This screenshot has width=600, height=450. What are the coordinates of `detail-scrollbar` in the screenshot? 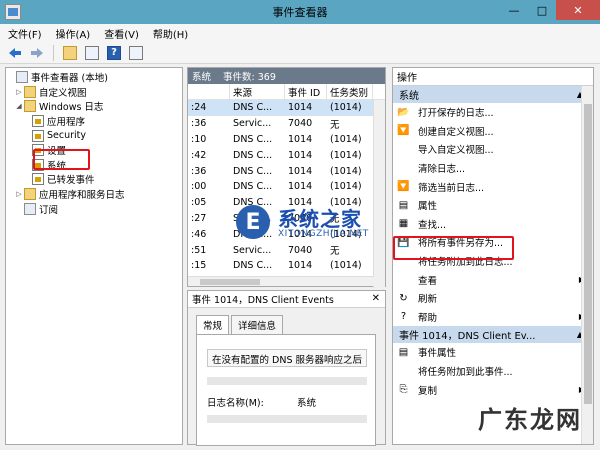 It's located at (287, 419).